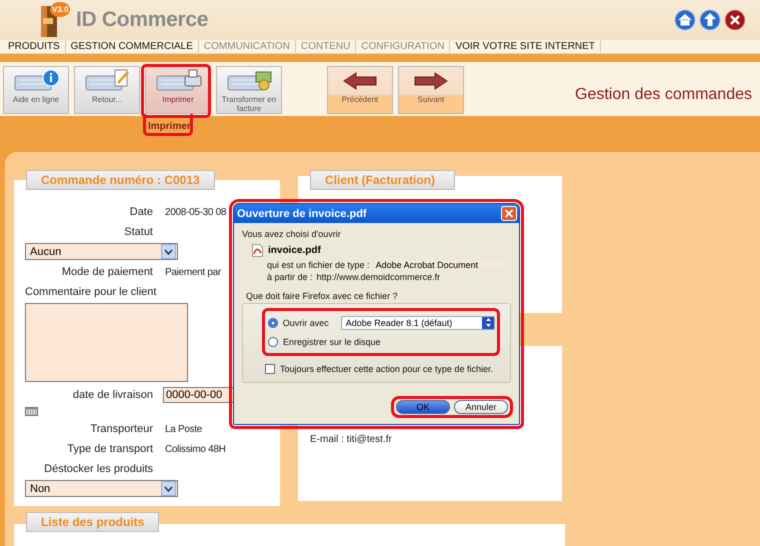  What do you see at coordinates (332, 341) in the screenshot?
I see `option-label: Enregistrer sur le disque` at bounding box center [332, 341].